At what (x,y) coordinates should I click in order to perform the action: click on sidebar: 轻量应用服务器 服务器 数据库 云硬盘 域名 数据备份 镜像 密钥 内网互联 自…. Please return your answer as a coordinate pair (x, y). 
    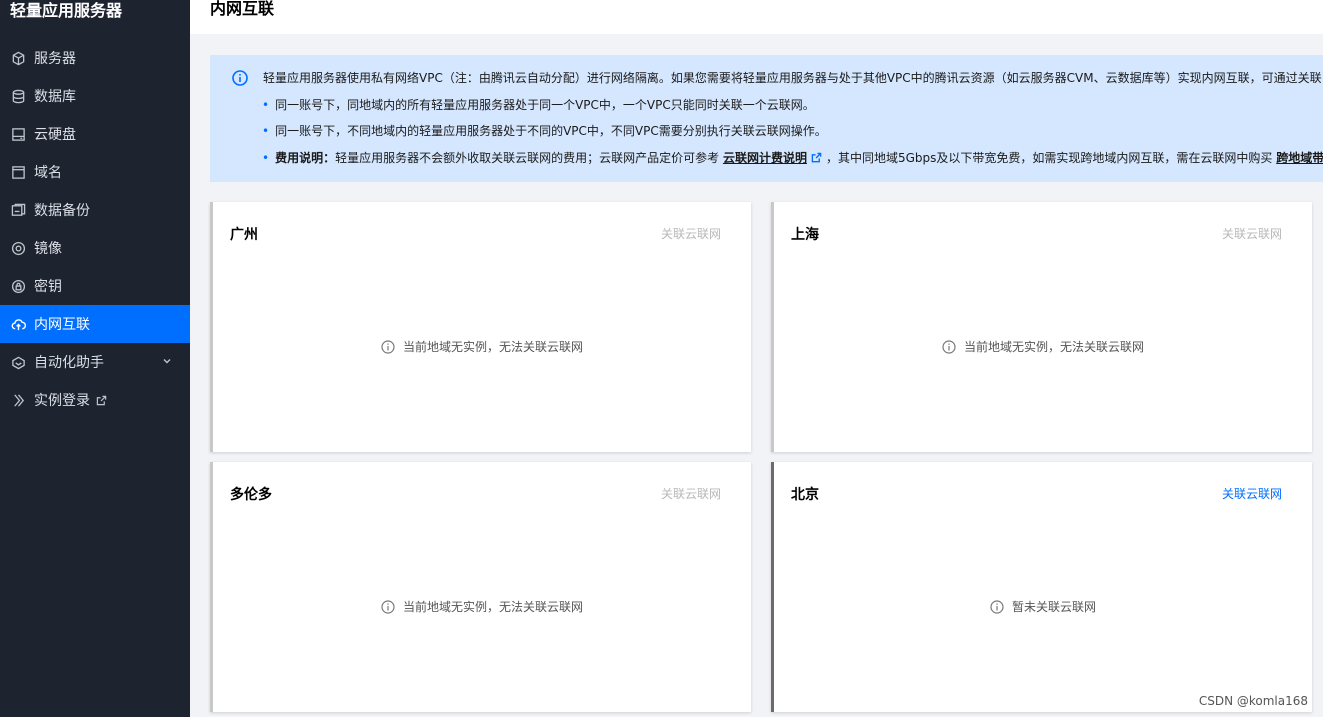
    Looking at the image, I should click on (95, 358).